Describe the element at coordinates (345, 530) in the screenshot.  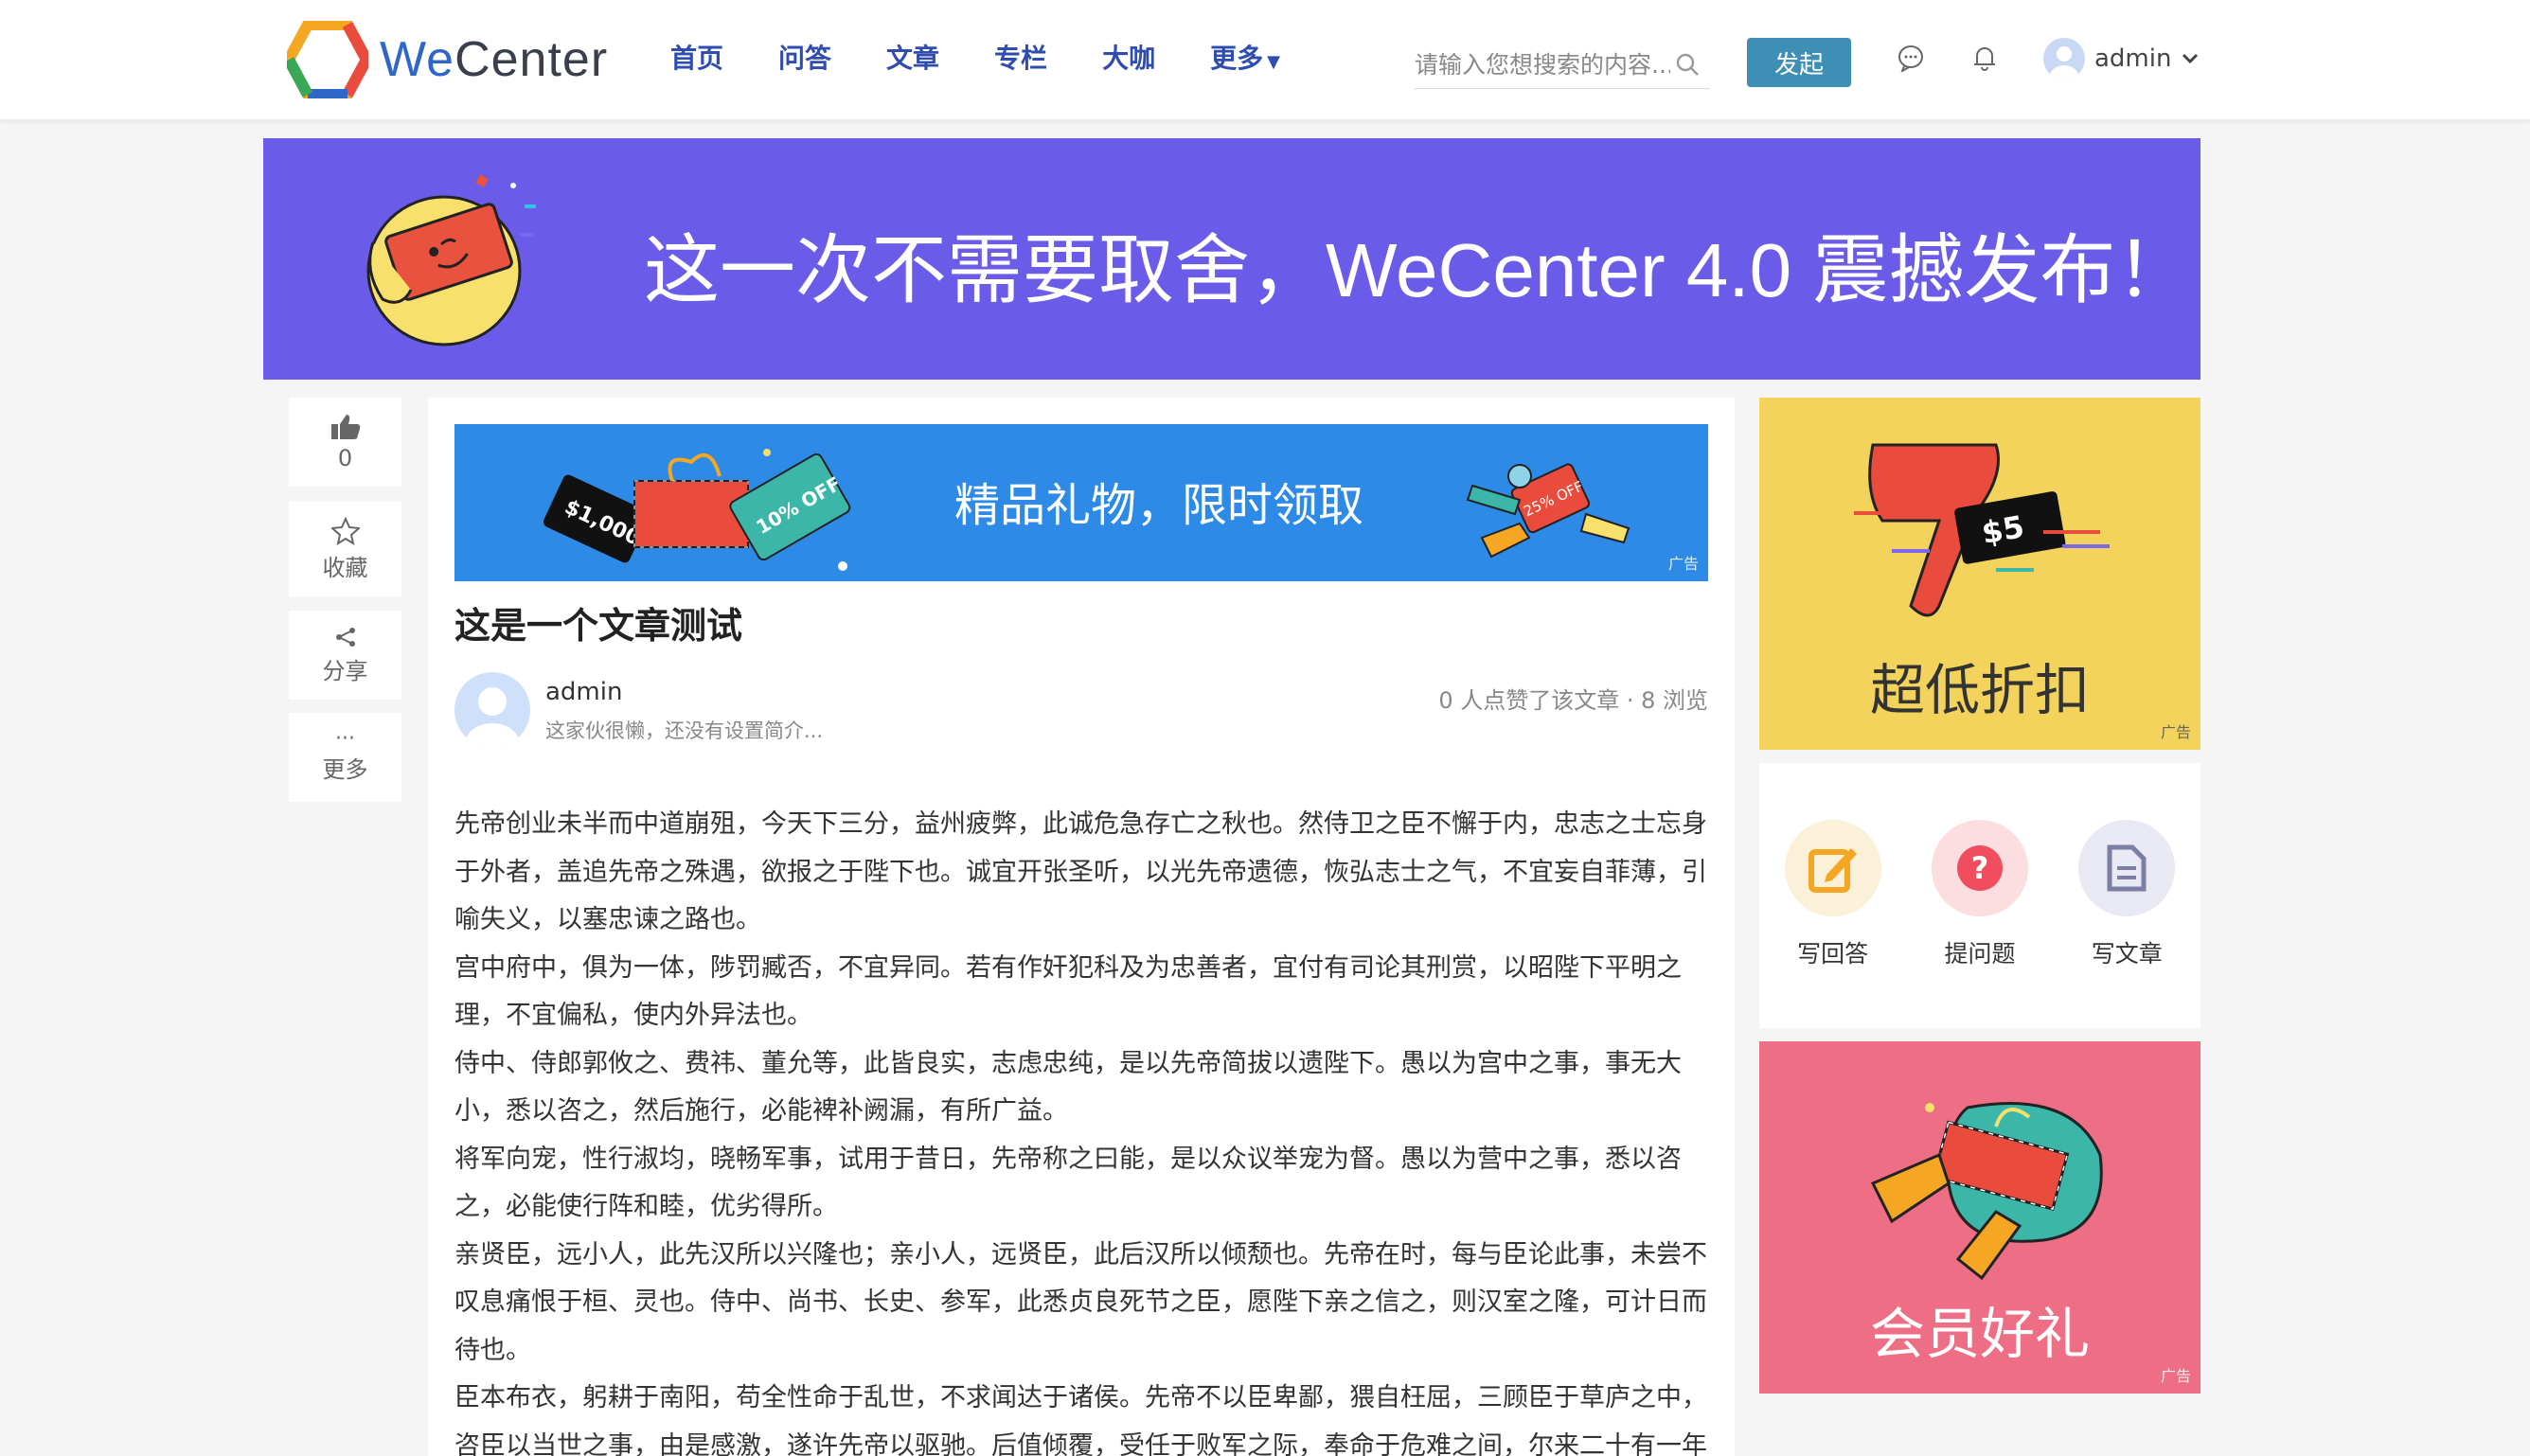
I see `star-icon` at that location.